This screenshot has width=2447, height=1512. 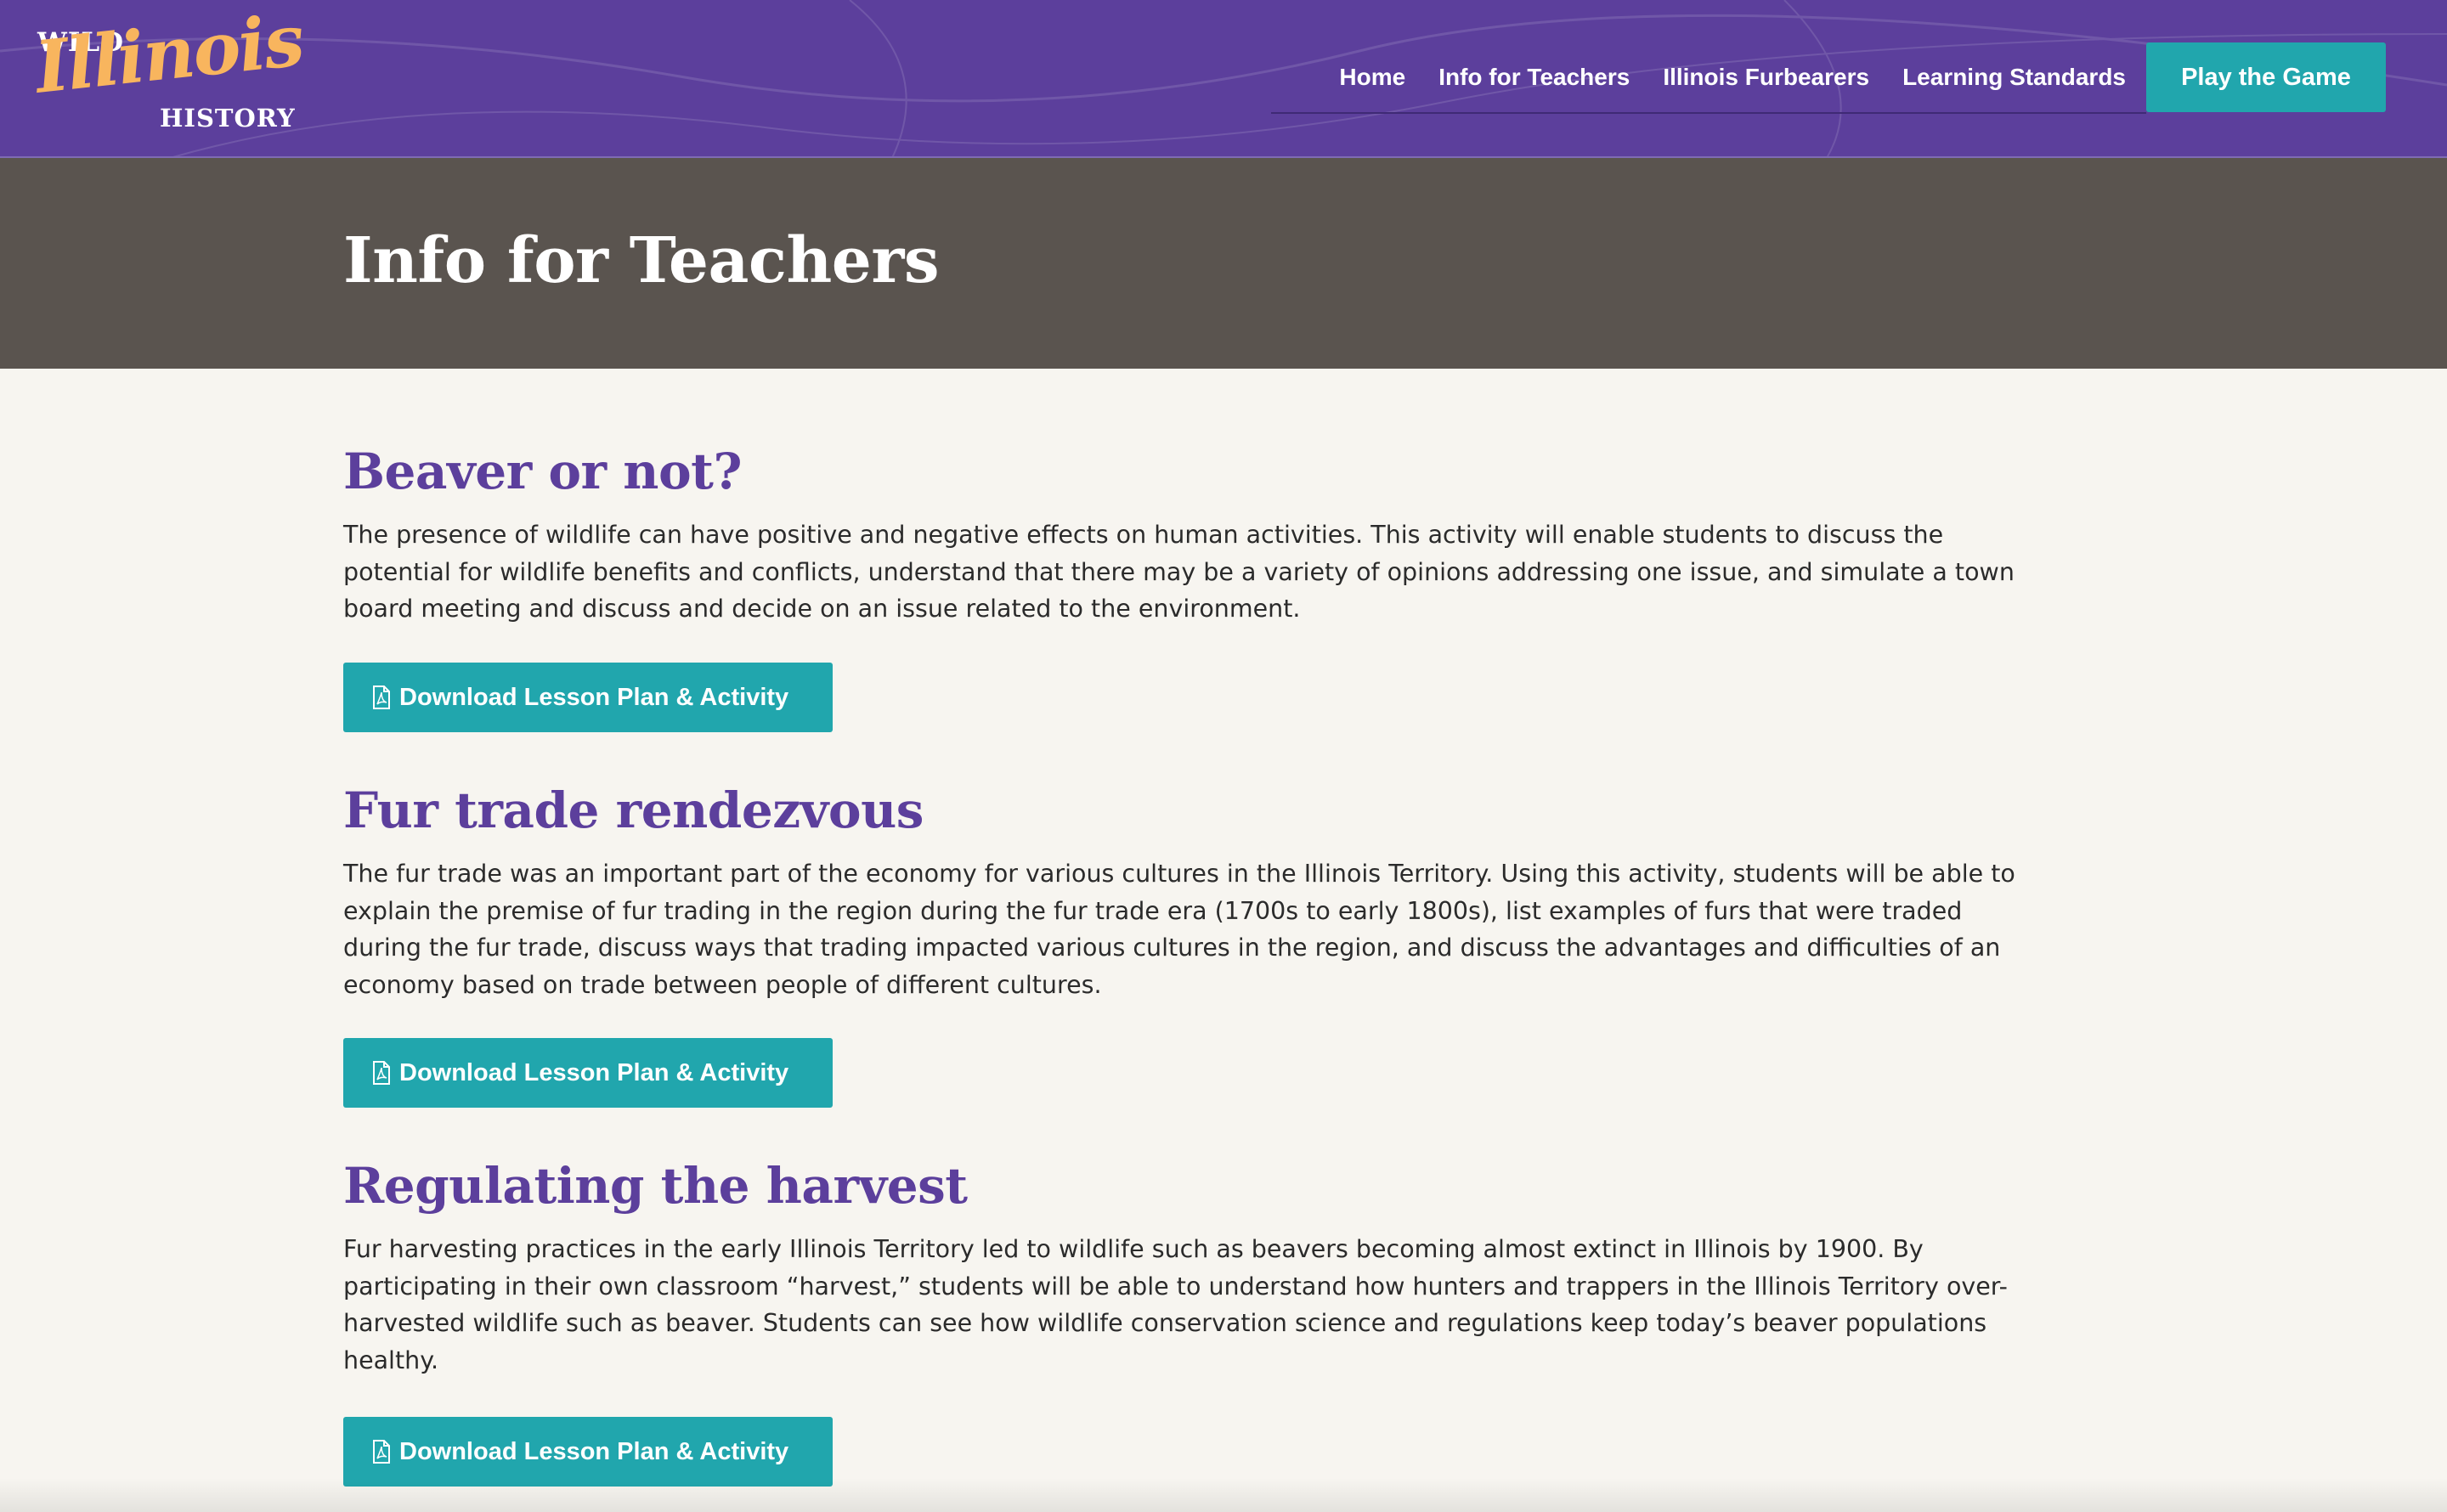 I want to click on nav-learning-standards: Learning Standards, so click(x=2014, y=77).